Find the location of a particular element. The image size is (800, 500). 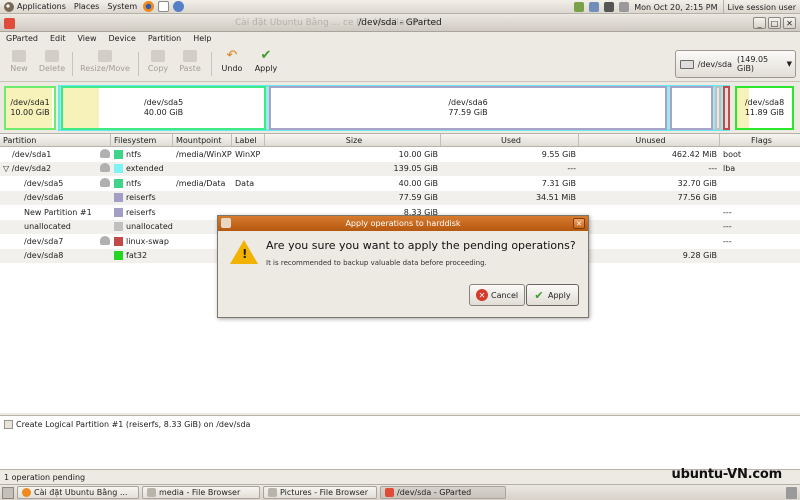

cancel-icon: ✕ is located at coordinates (482, 295).